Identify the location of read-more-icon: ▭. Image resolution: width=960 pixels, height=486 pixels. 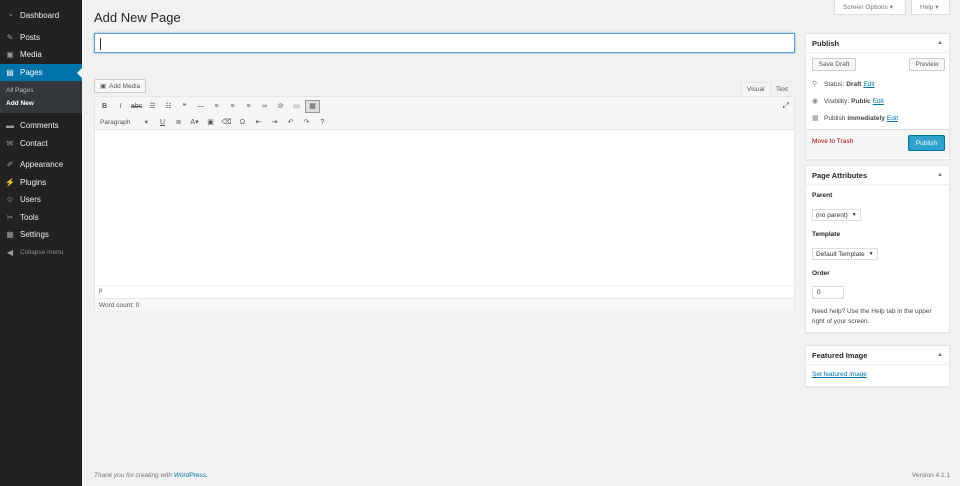
(296, 106).